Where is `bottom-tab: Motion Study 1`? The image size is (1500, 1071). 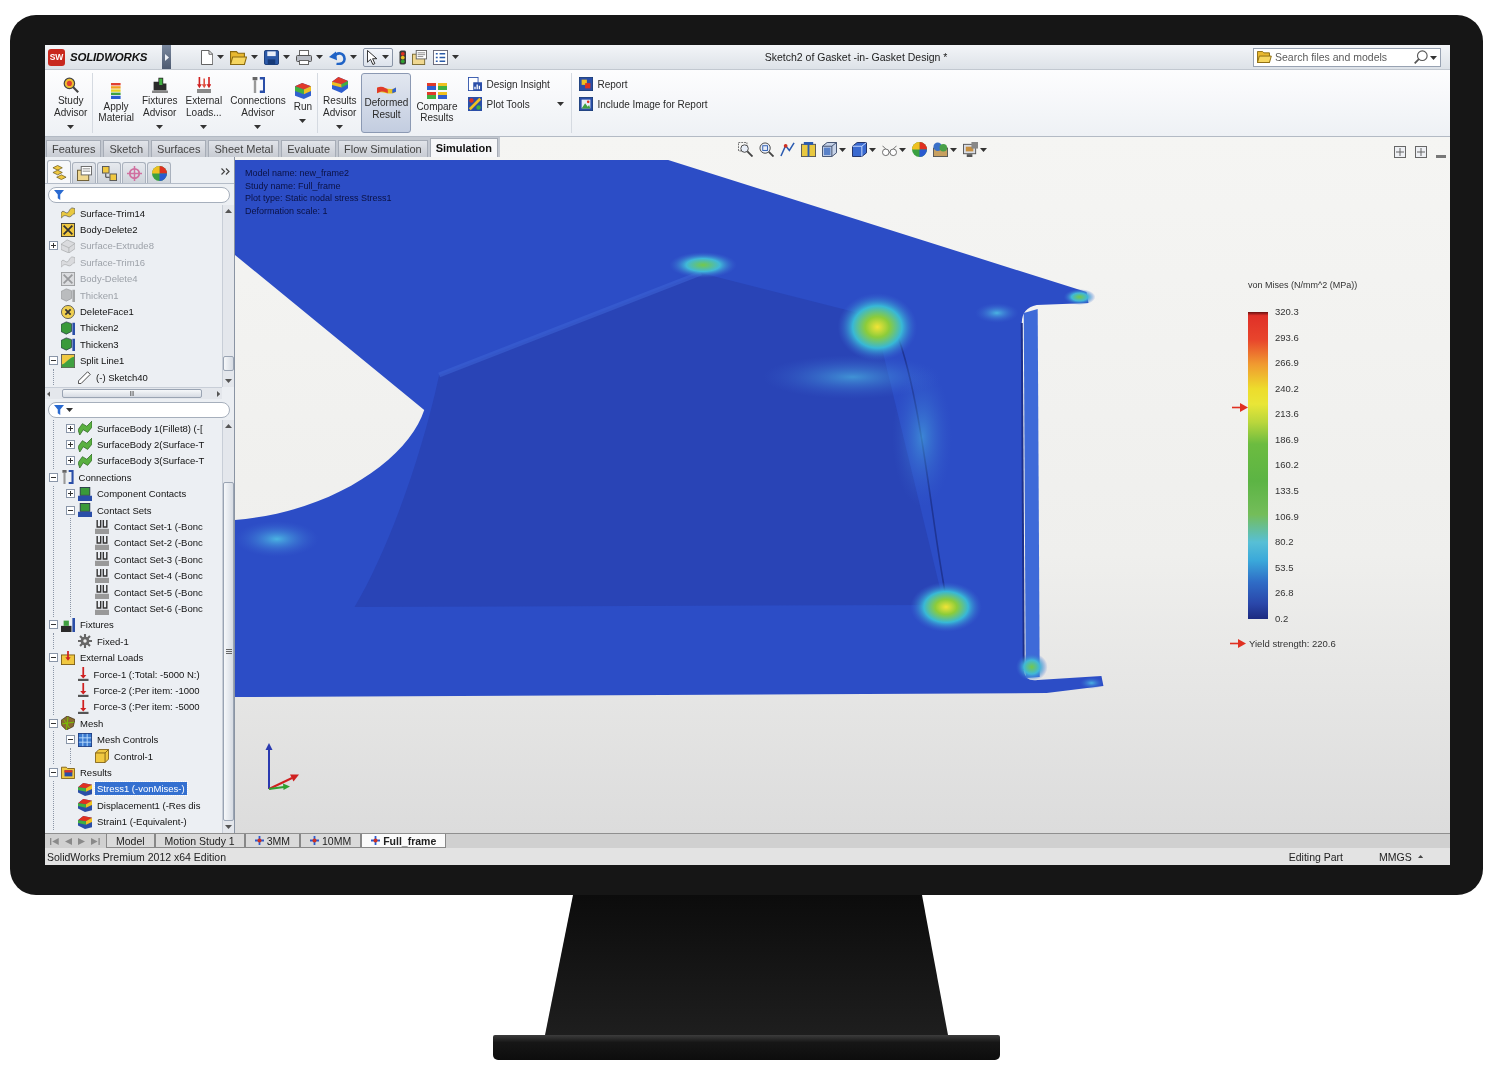 bottom-tab: Motion Study 1 is located at coordinates (199, 841).